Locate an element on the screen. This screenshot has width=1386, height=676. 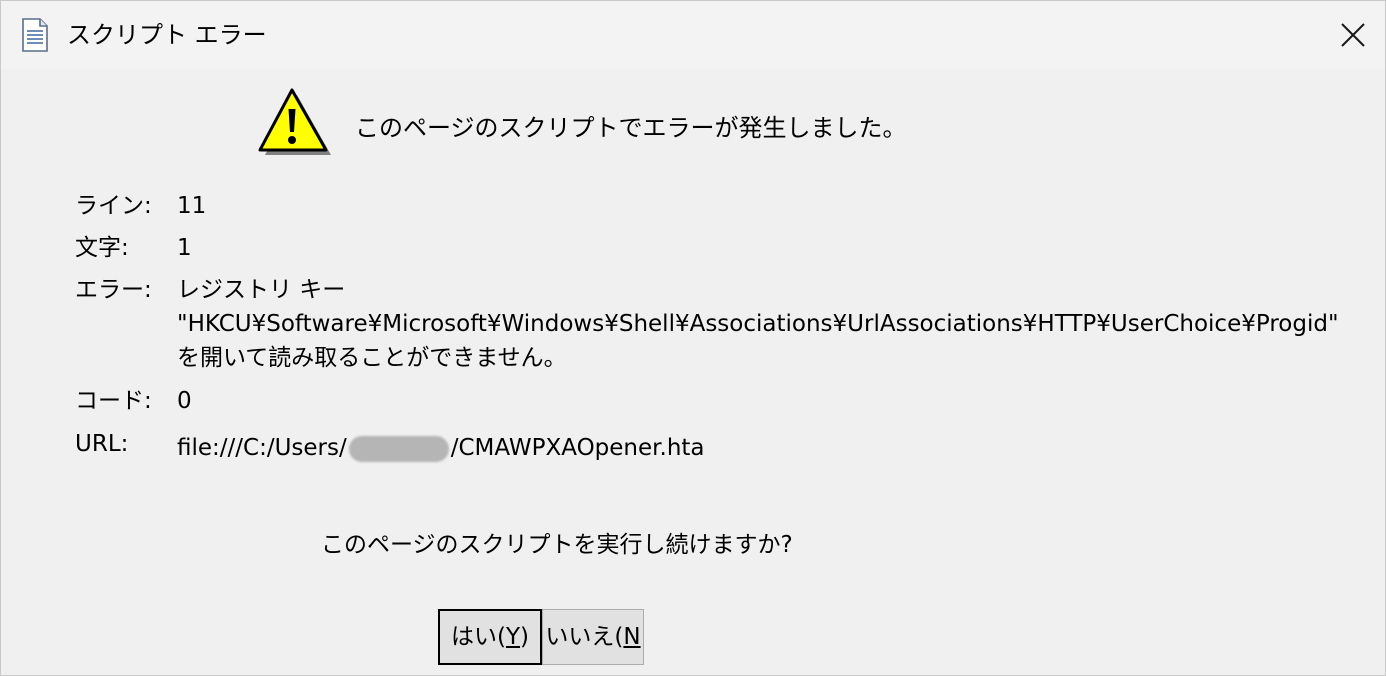
close-button is located at coordinates (1353, 35).